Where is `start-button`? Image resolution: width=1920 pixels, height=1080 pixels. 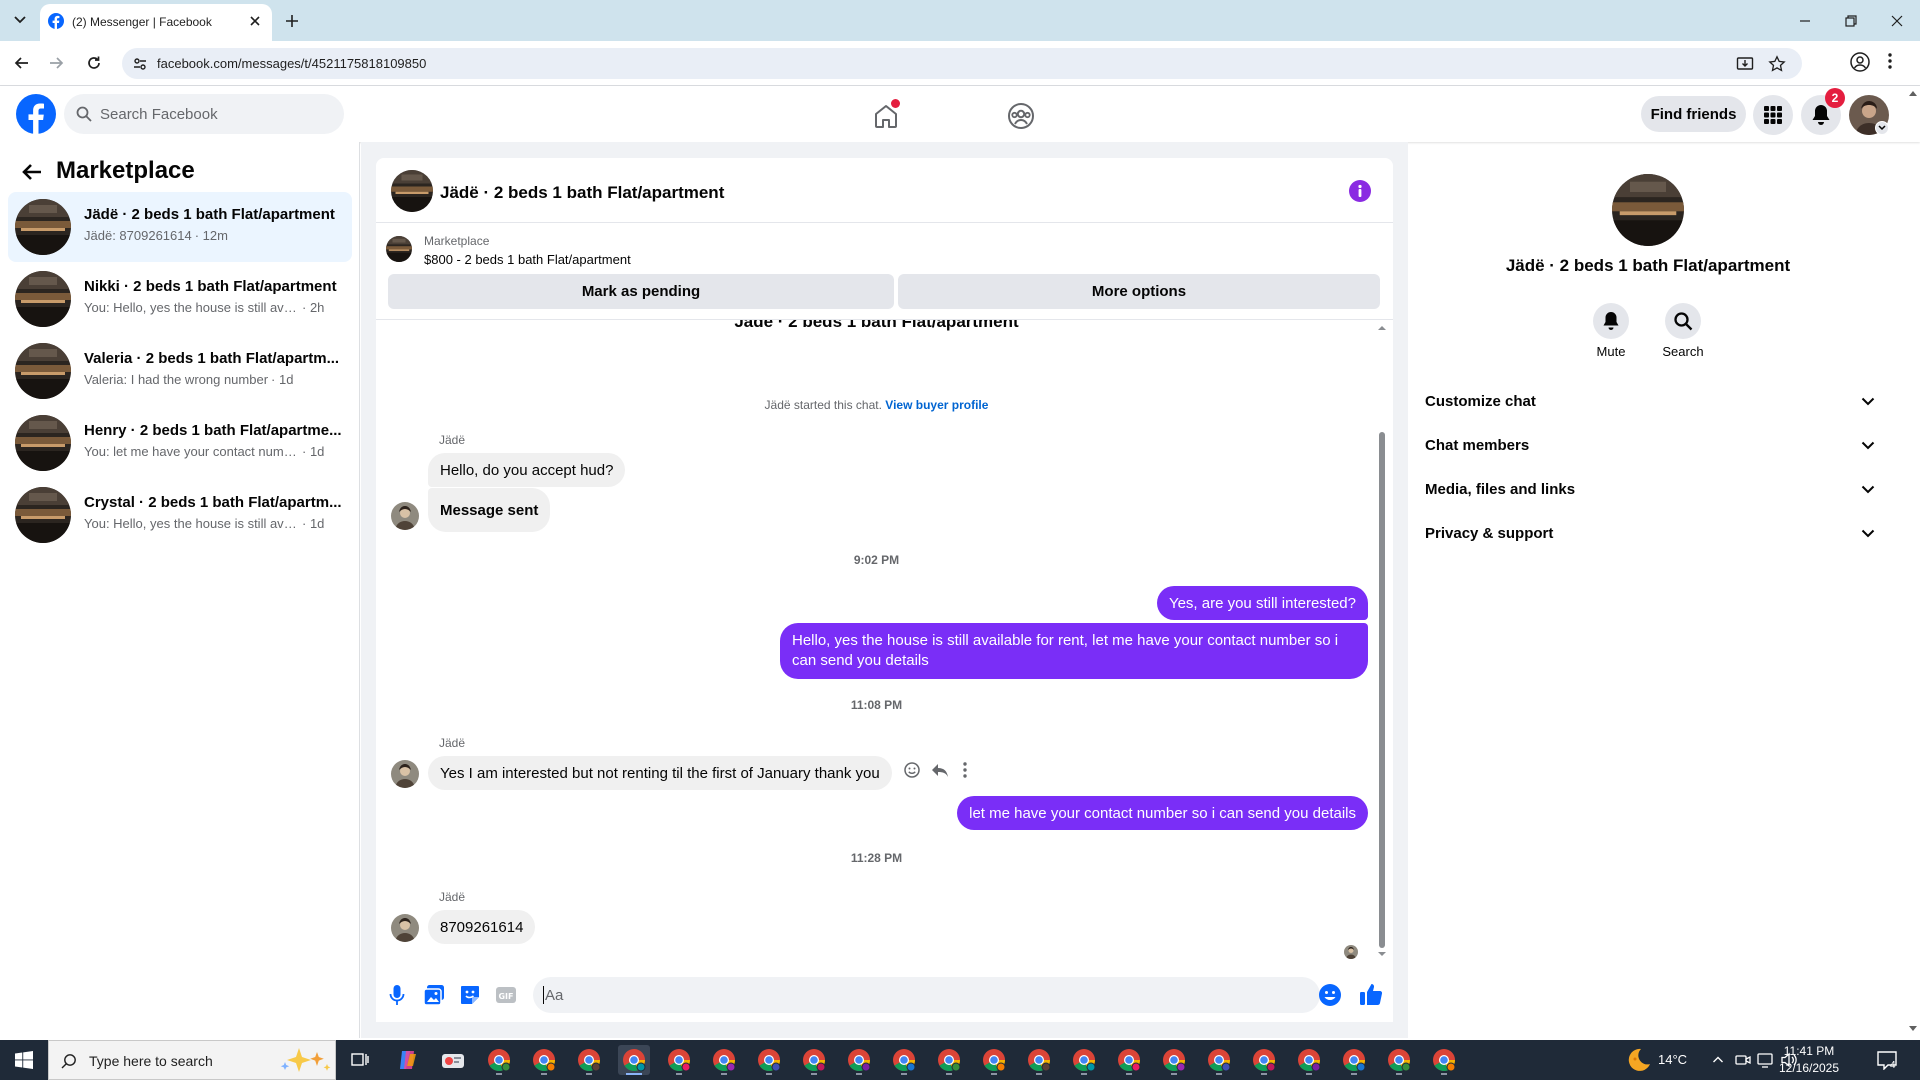 start-button is located at coordinates (24, 1060).